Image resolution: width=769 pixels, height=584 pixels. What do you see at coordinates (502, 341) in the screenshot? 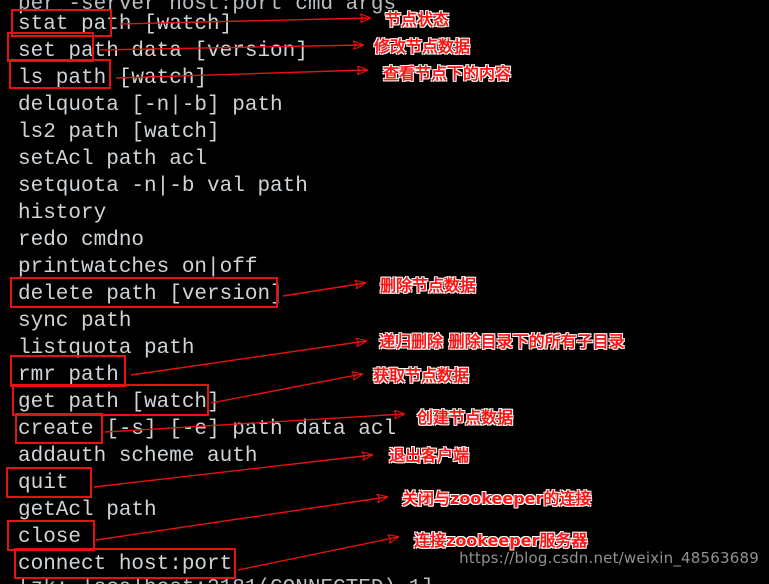
I see `callout-rmr: 递归删除 删除目录下的所有子目录` at bounding box center [502, 341].